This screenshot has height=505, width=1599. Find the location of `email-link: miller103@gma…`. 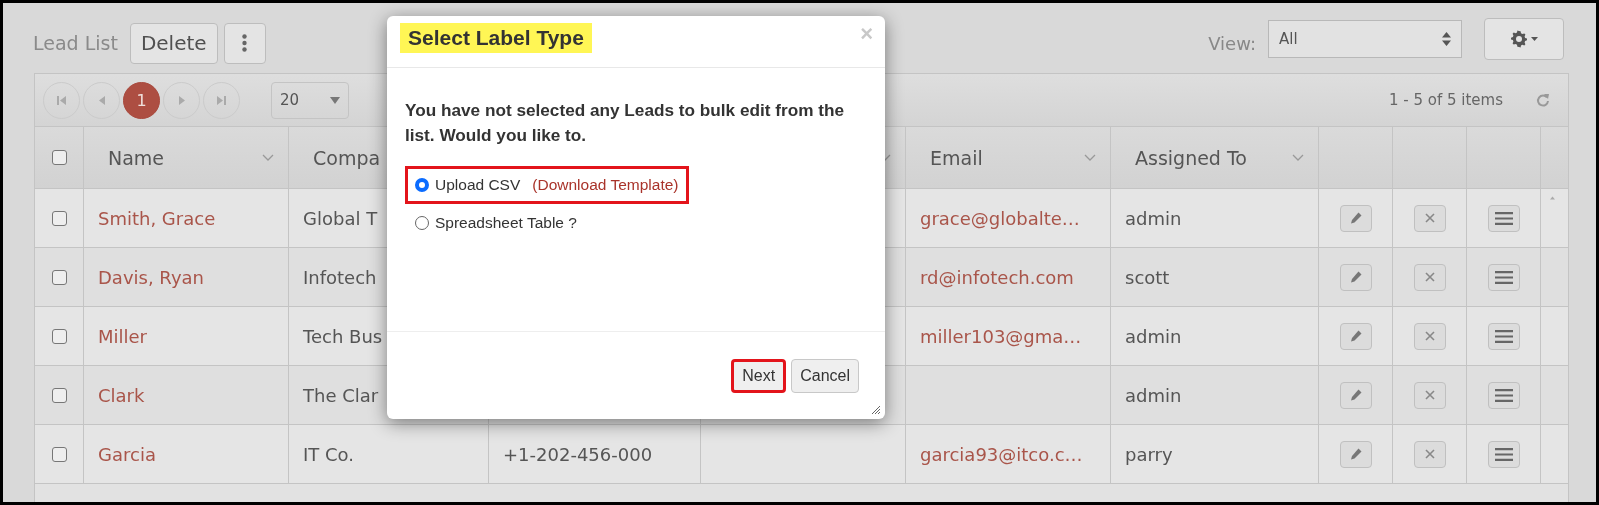

email-link: miller103@gma… is located at coordinates (1001, 336).